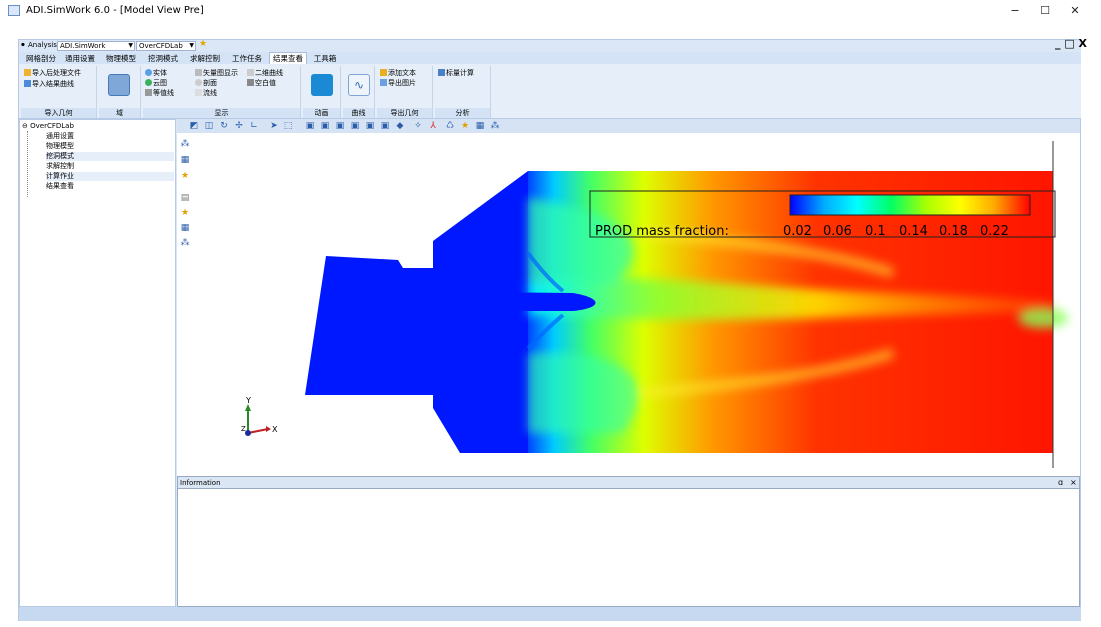 The width and height of the screenshot is (1101, 627). I want to click on inner-window-controls: _ □ X, so click(1071, 43).